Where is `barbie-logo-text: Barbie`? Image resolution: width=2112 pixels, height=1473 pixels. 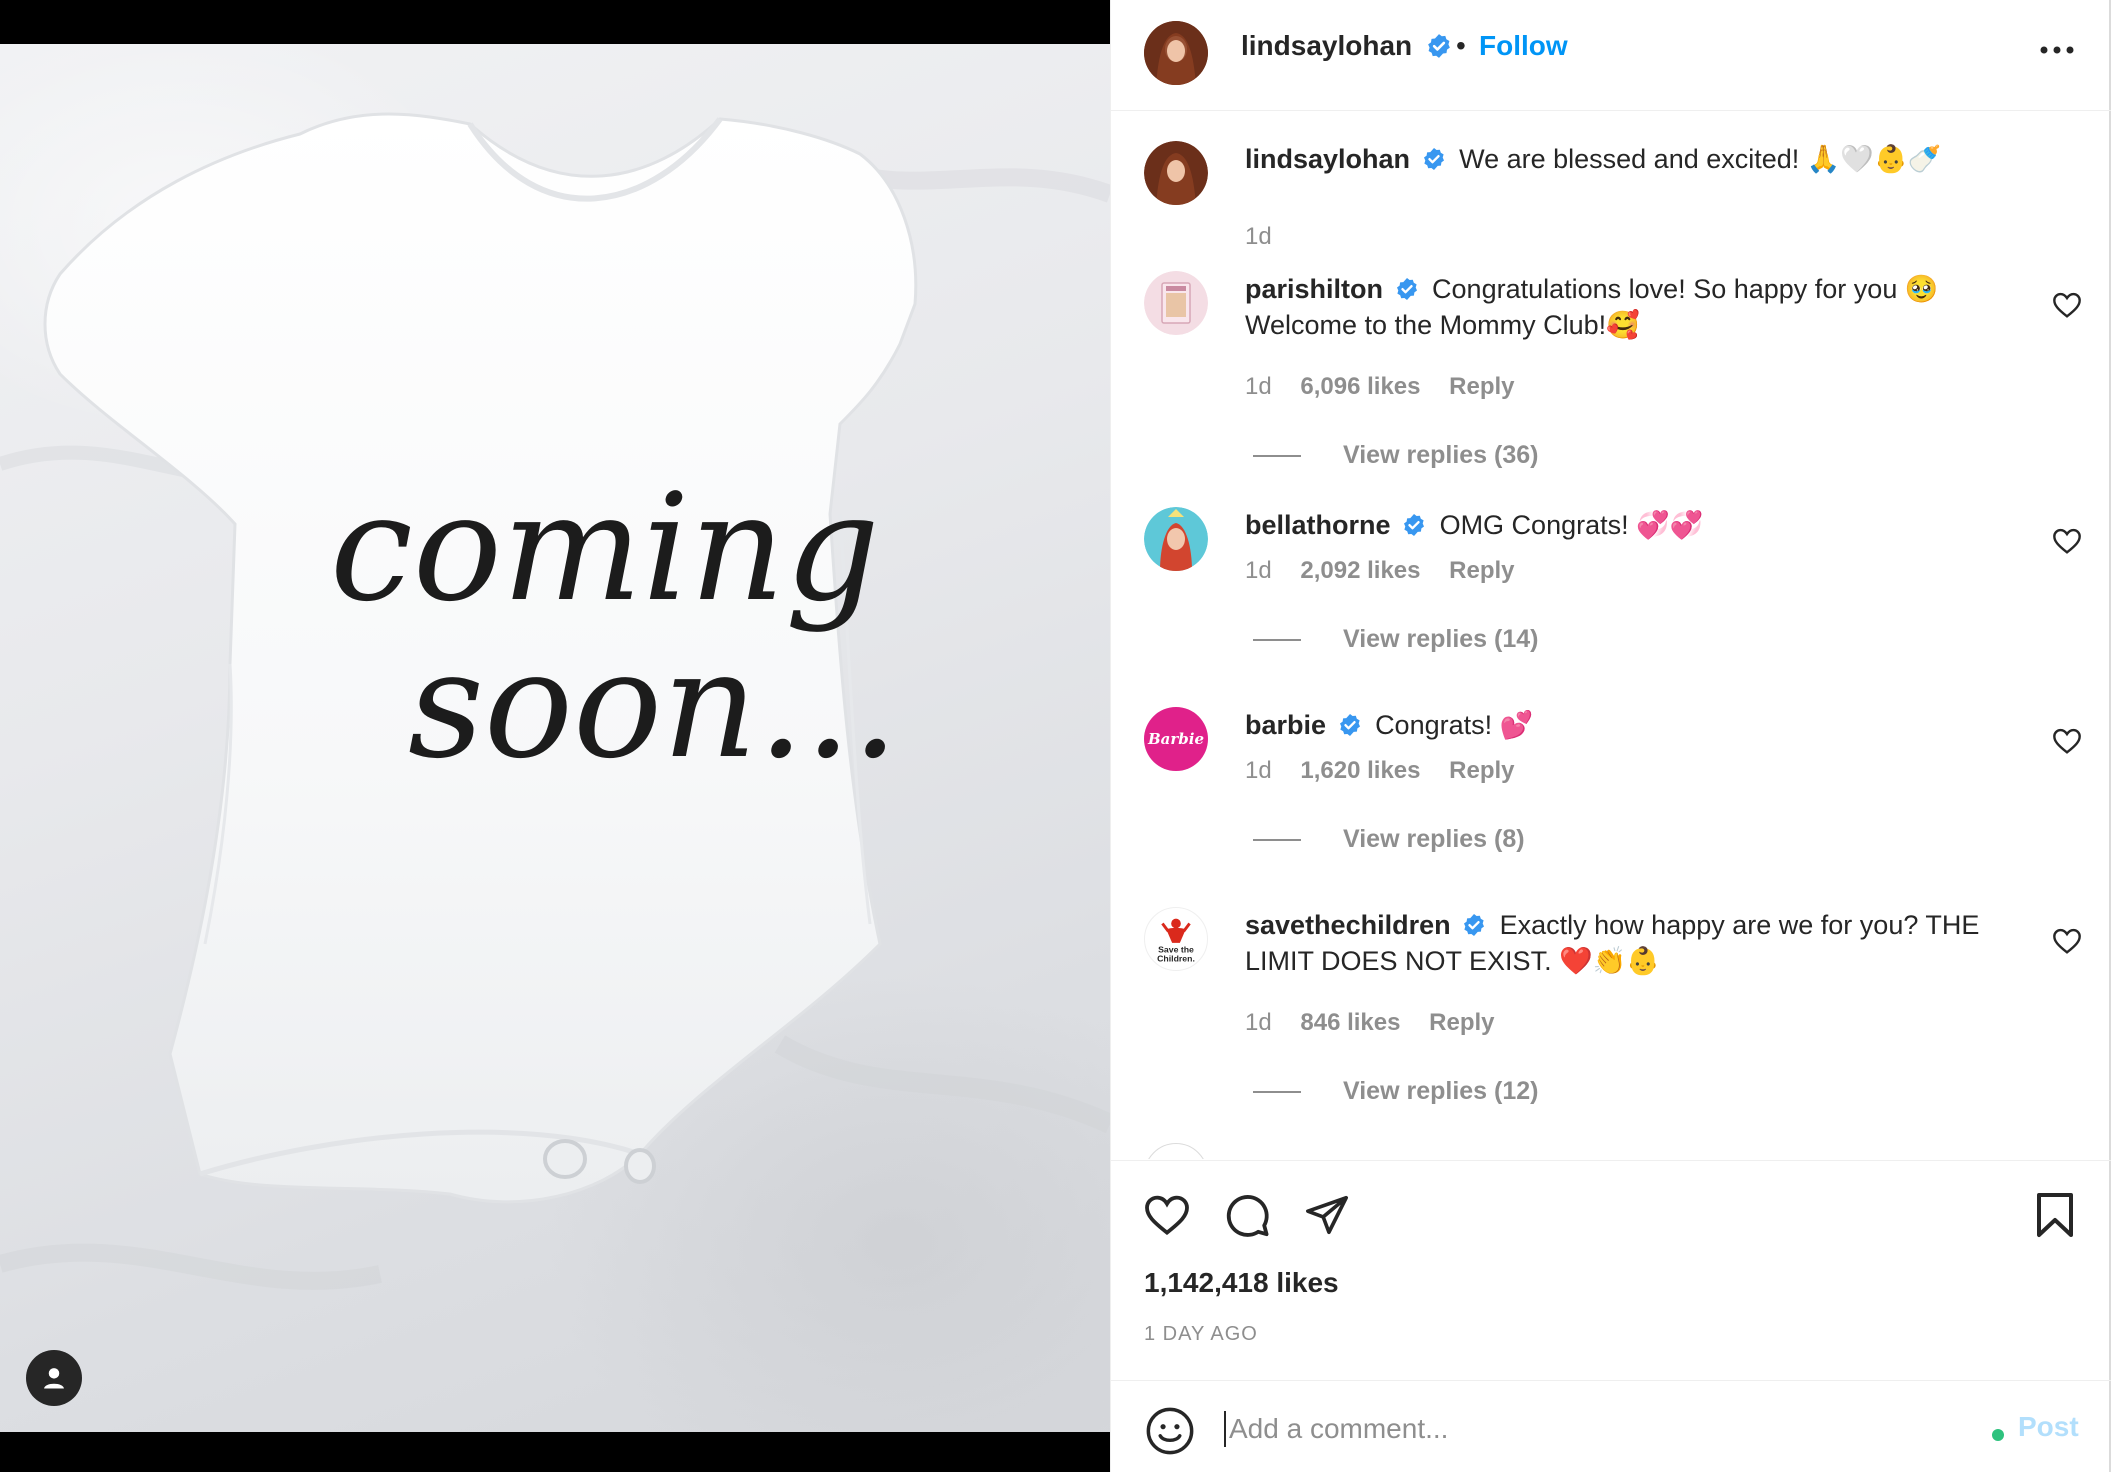
barbie-logo-text: Barbie is located at coordinates (1176, 739).